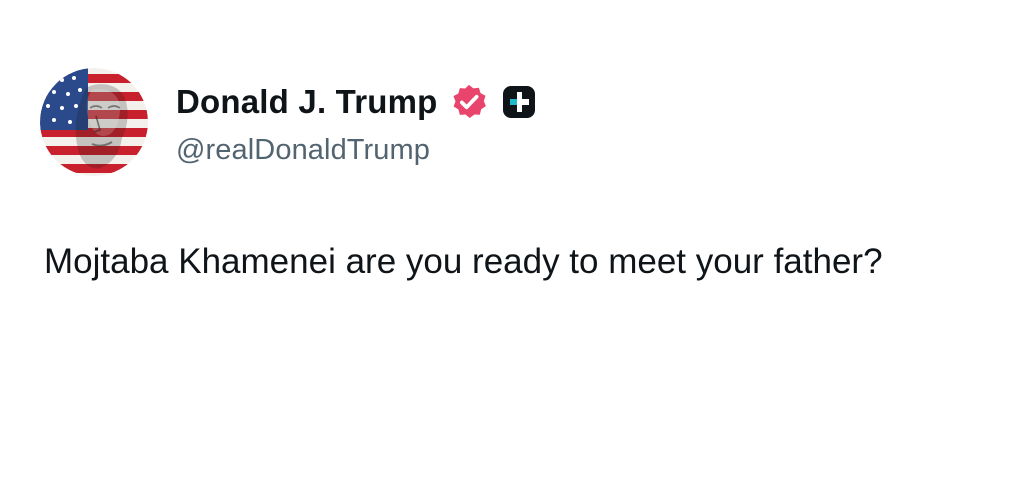 The height and width of the screenshot is (490, 1024). I want to click on author-identity: Donald J. Trump @realDonaldTrump, so click(356, 122).